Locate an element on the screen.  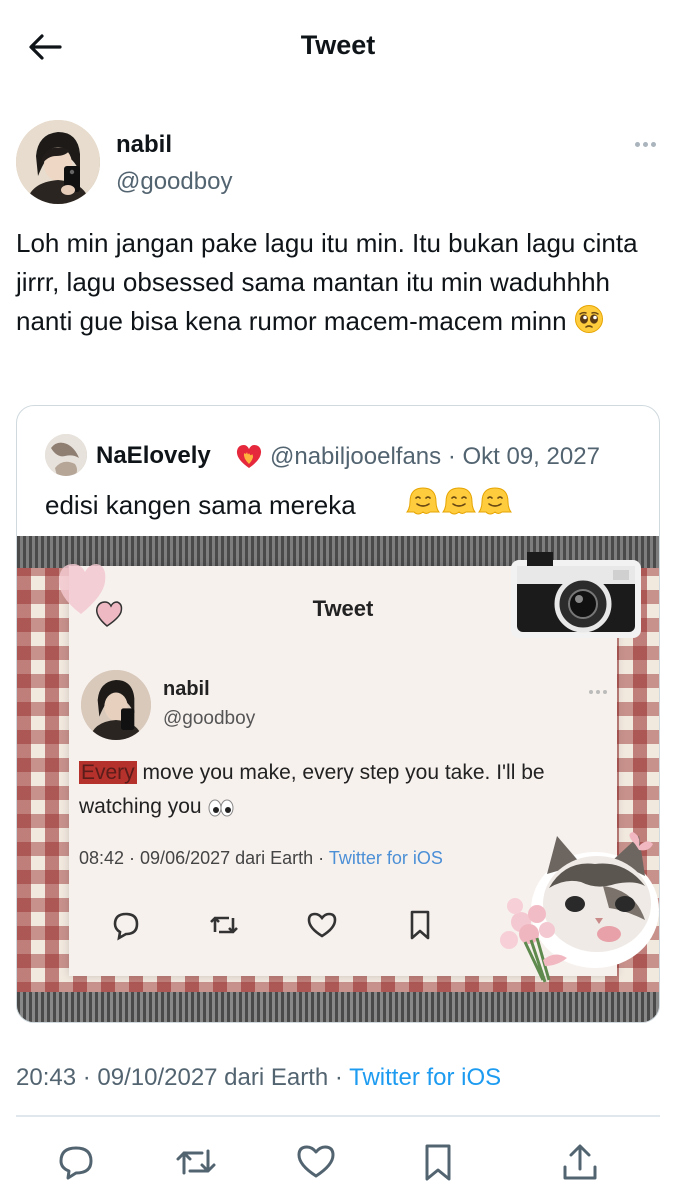
share-button is located at coordinates (580, 1162).